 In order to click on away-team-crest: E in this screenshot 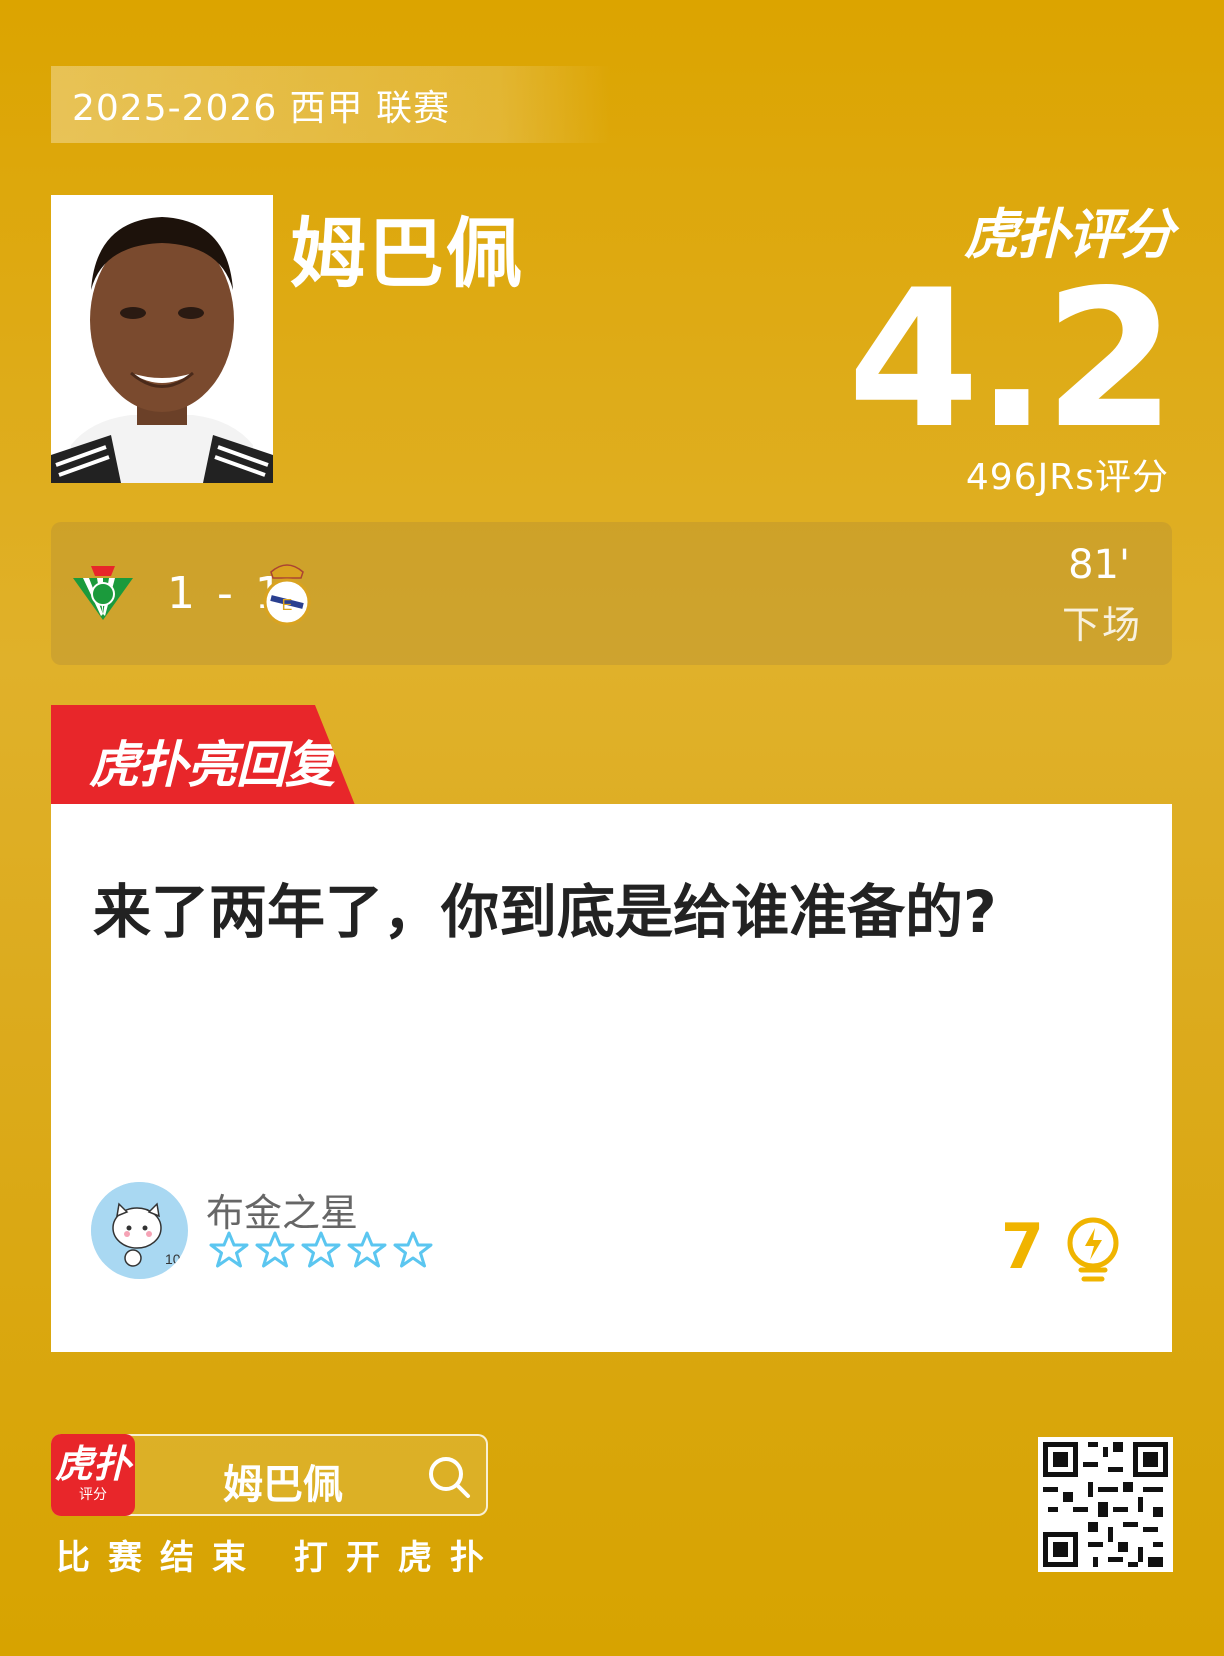, I will do `click(287, 595)`.